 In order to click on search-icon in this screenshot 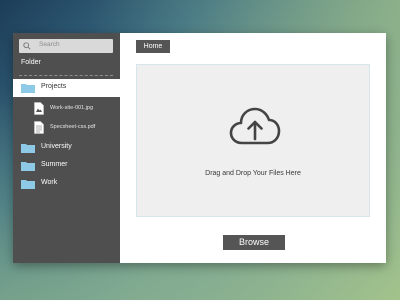, I will do `click(27, 46)`.